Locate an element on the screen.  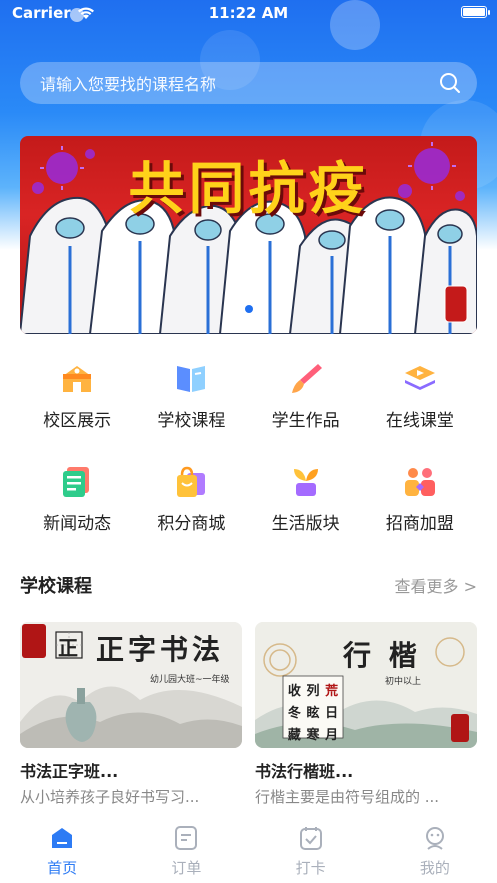
brush-icon is located at coordinates (306, 378).